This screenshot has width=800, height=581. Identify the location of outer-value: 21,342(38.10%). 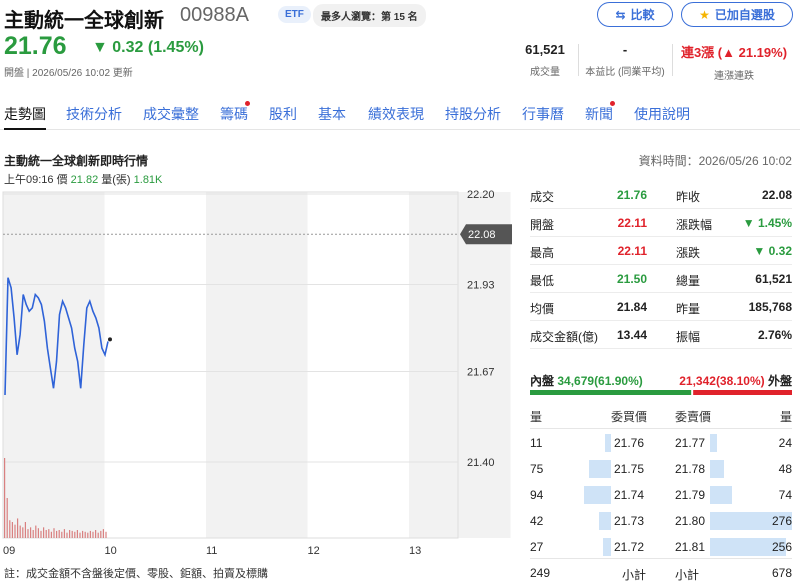
(722, 381).